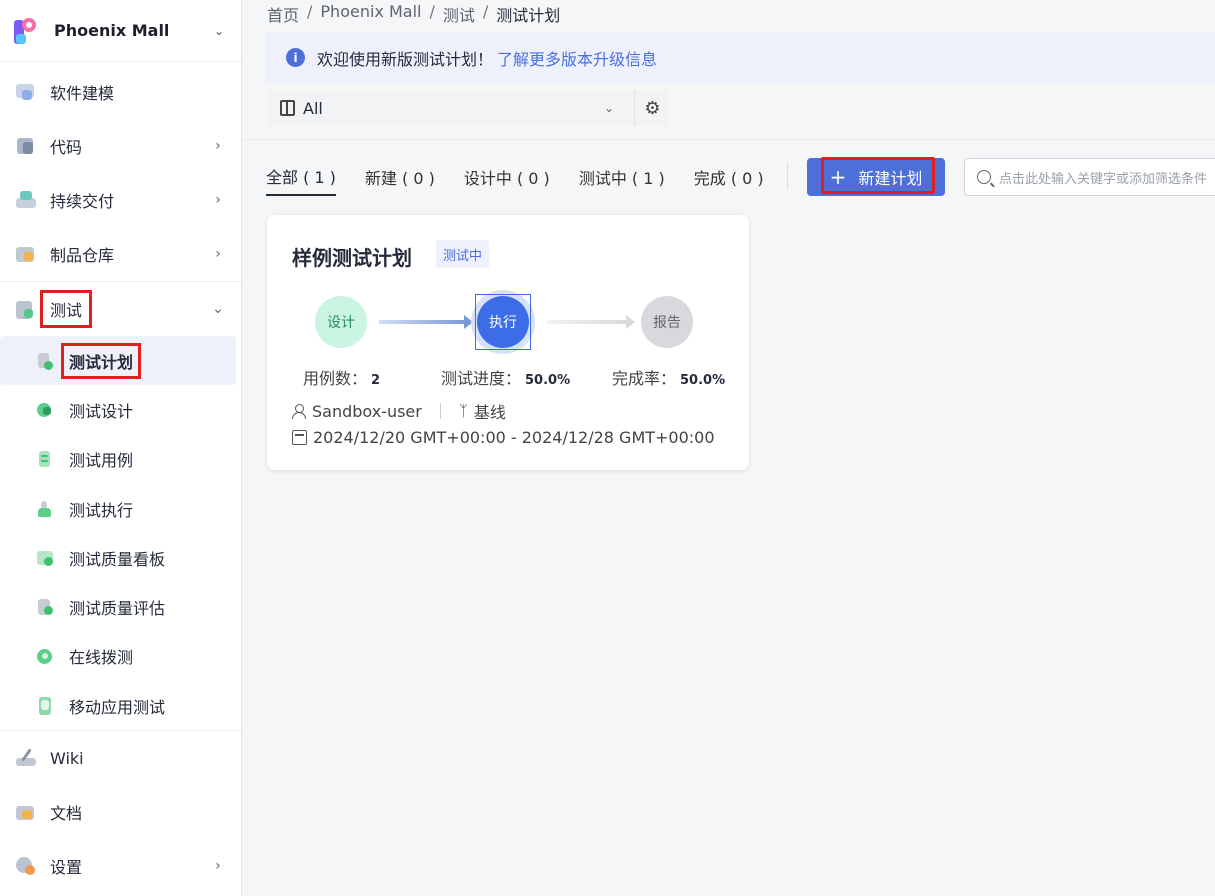 Image resolution: width=1215 pixels, height=896 pixels. I want to click on notice-link: 了解更多版本升级信息, so click(577, 58).